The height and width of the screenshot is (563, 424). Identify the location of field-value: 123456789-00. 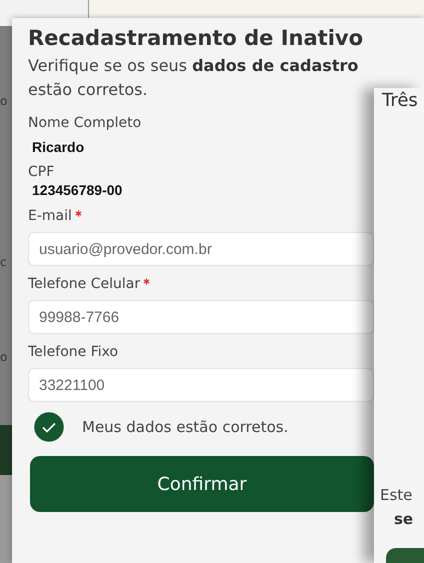
(77, 190).